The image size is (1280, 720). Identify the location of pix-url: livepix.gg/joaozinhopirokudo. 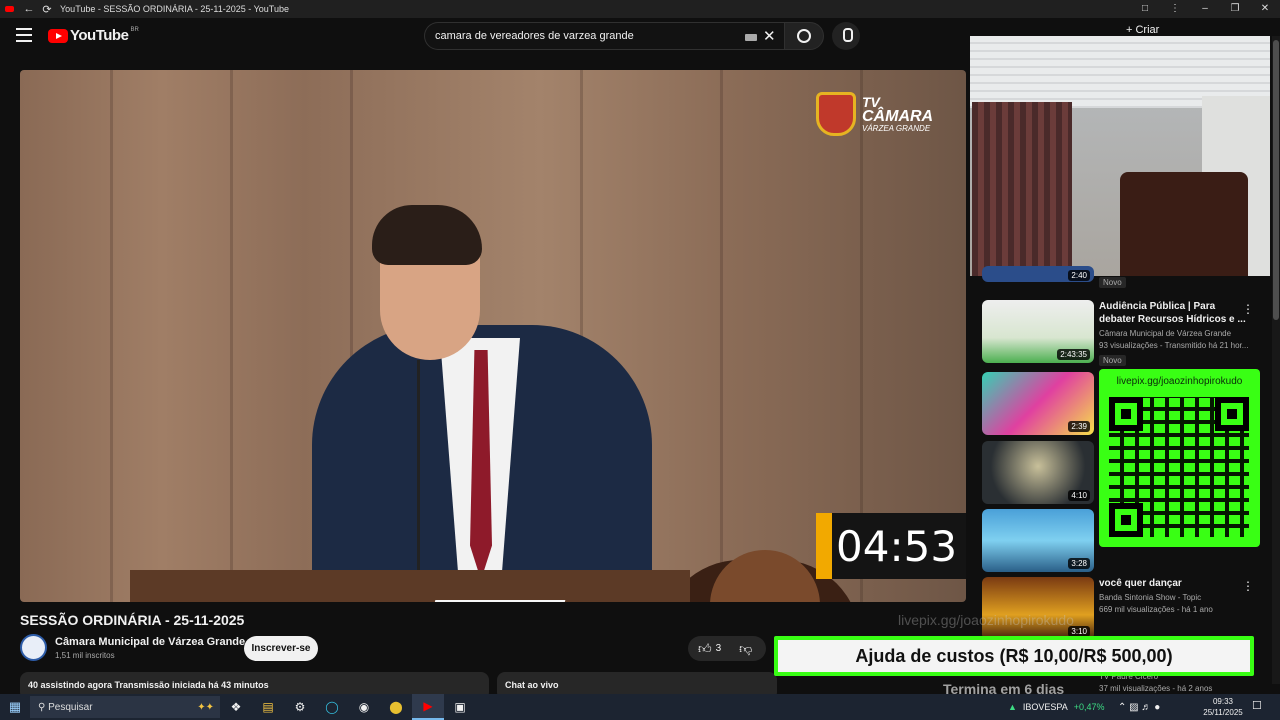
(1179, 381).